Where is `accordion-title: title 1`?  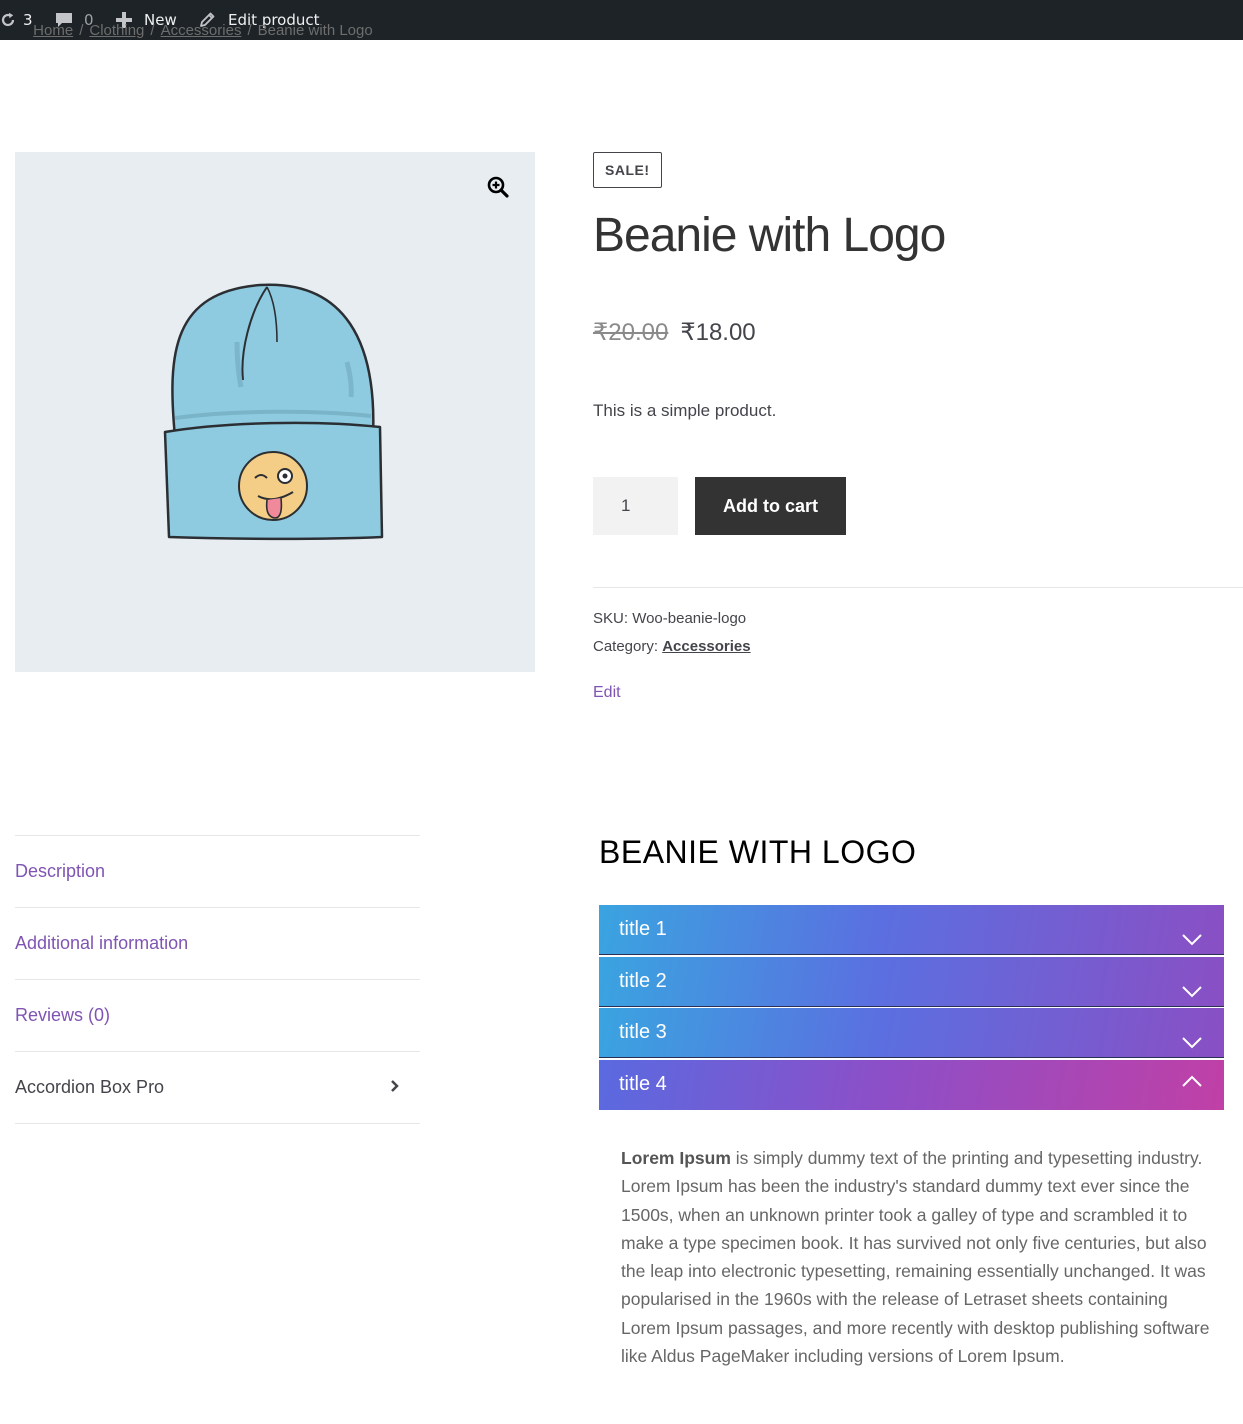
accordion-title: title 1 is located at coordinates (643, 929).